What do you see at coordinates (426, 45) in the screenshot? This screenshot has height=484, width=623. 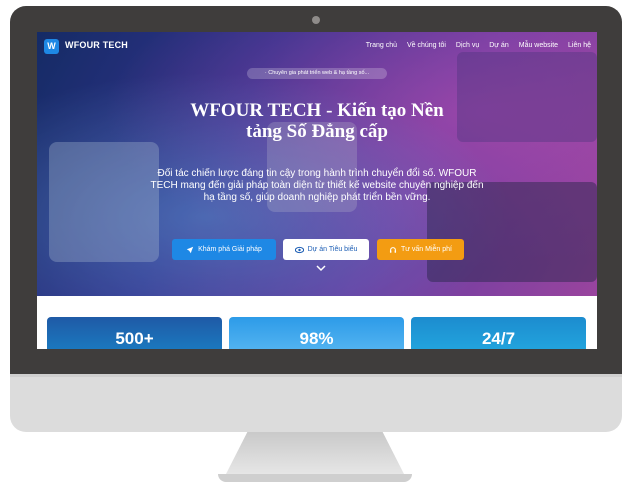 I see `nav-item-about: Về chúng tôi` at bounding box center [426, 45].